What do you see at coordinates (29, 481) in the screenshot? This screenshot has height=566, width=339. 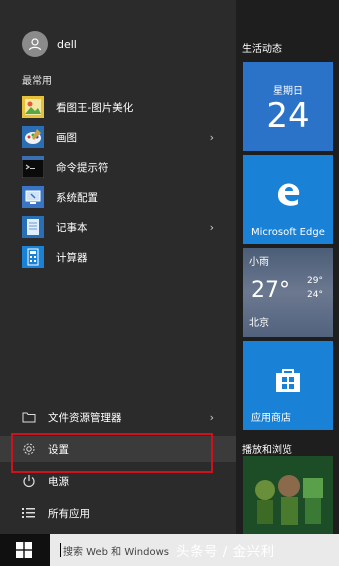 I see `power-icon` at bounding box center [29, 481].